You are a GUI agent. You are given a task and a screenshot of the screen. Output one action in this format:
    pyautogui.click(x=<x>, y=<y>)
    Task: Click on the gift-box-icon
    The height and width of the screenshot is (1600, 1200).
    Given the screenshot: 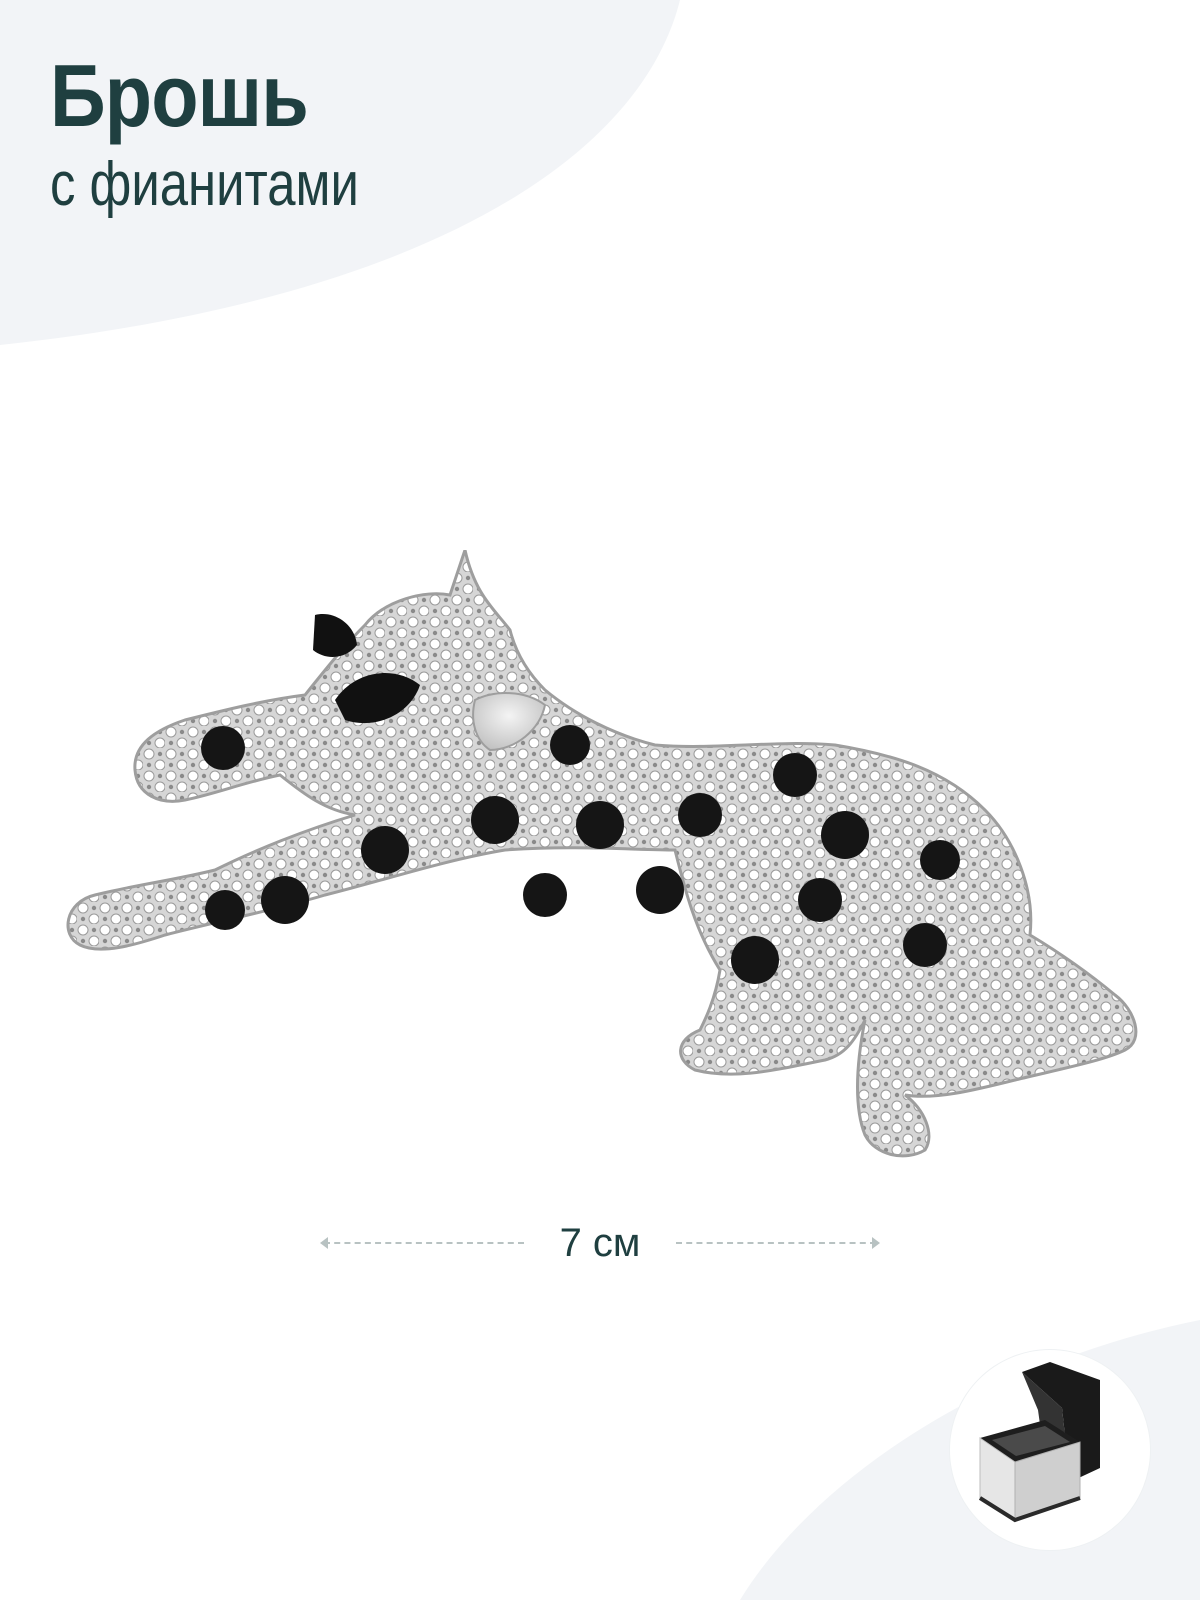 What is the action you would take?
    pyautogui.click(x=1039, y=1442)
    